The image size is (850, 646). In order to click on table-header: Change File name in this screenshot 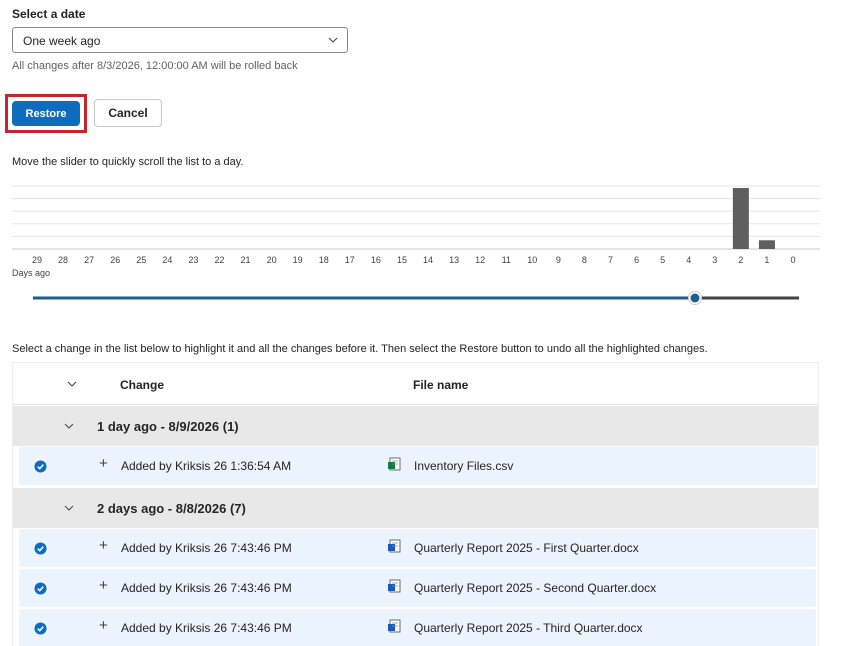, I will do `click(415, 384)`.